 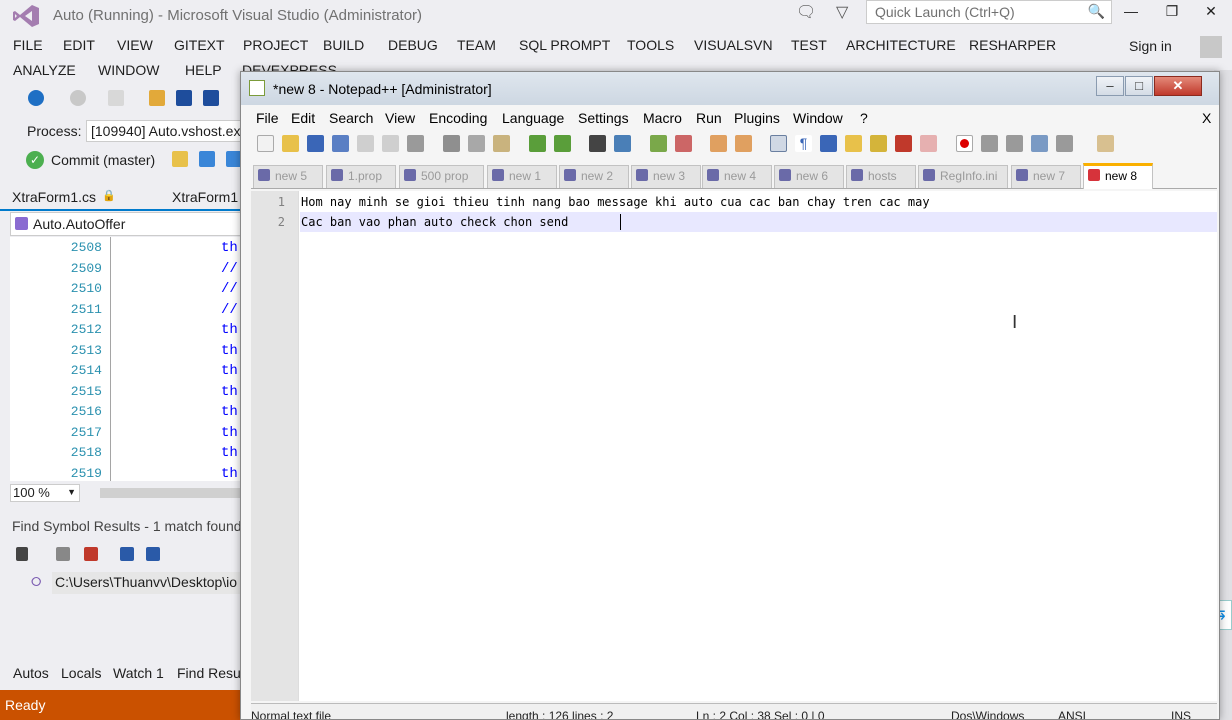 What do you see at coordinates (415, 143) in the screenshot?
I see `print-icon` at bounding box center [415, 143].